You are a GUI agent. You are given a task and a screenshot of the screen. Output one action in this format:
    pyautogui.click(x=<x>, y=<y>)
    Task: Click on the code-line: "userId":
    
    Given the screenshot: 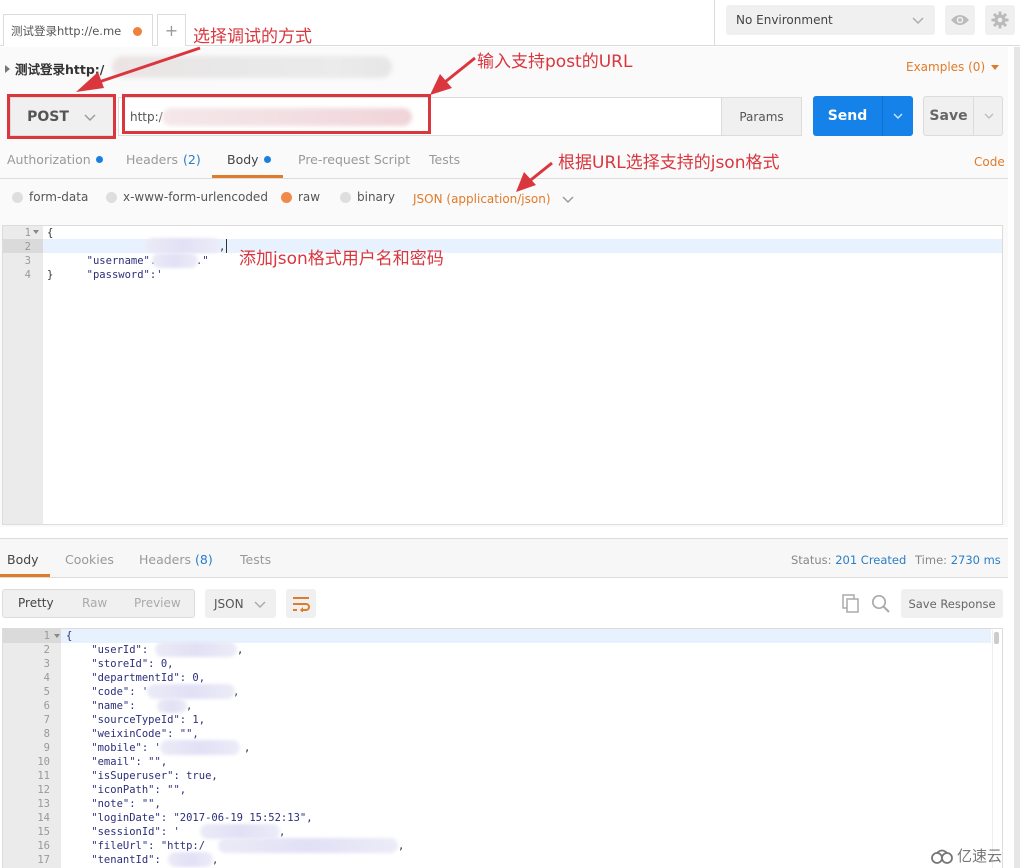 What is the action you would take?
    pyautogui.click(x=110, y=650)
    